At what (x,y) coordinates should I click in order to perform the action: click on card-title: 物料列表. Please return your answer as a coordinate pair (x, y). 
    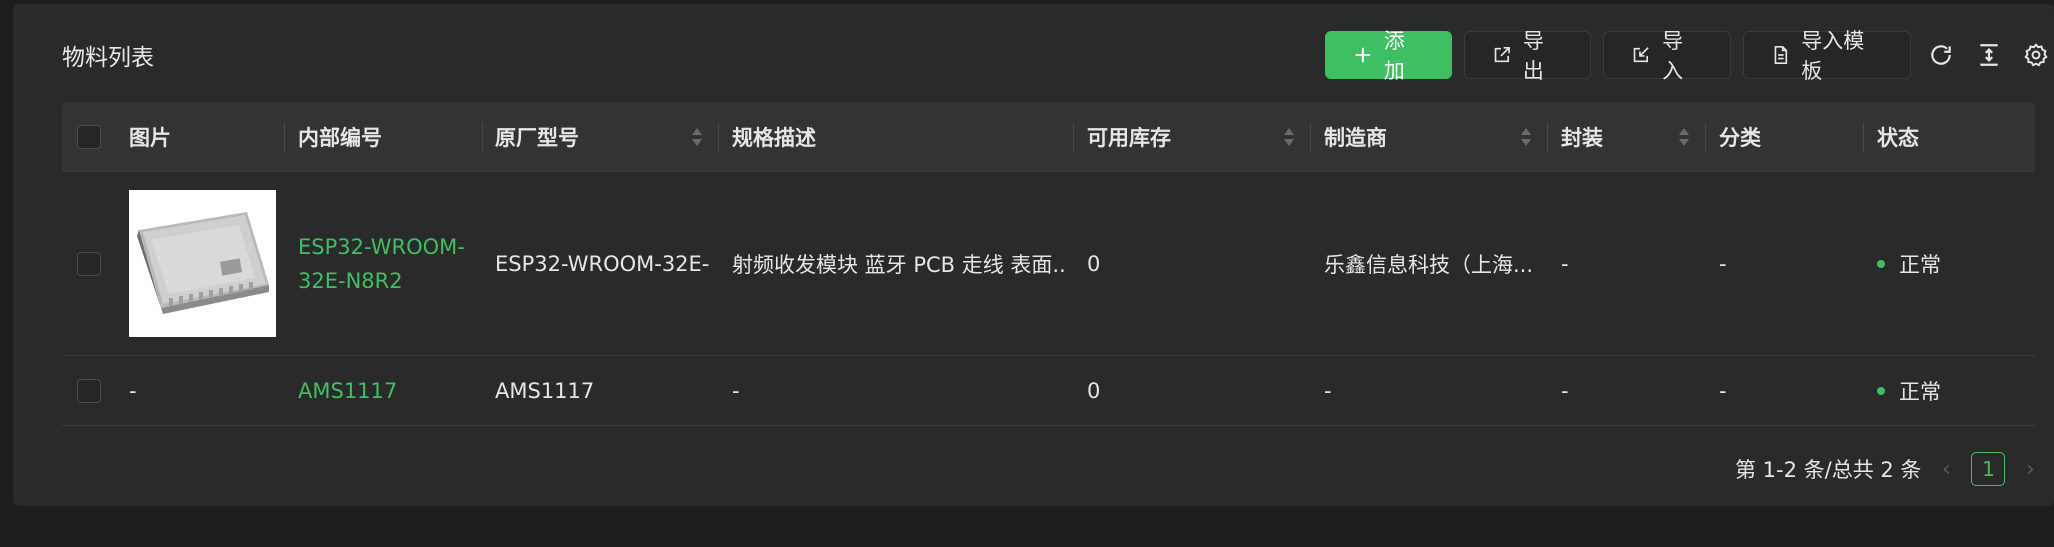
    Looking at the image, I should click on (108, 58).